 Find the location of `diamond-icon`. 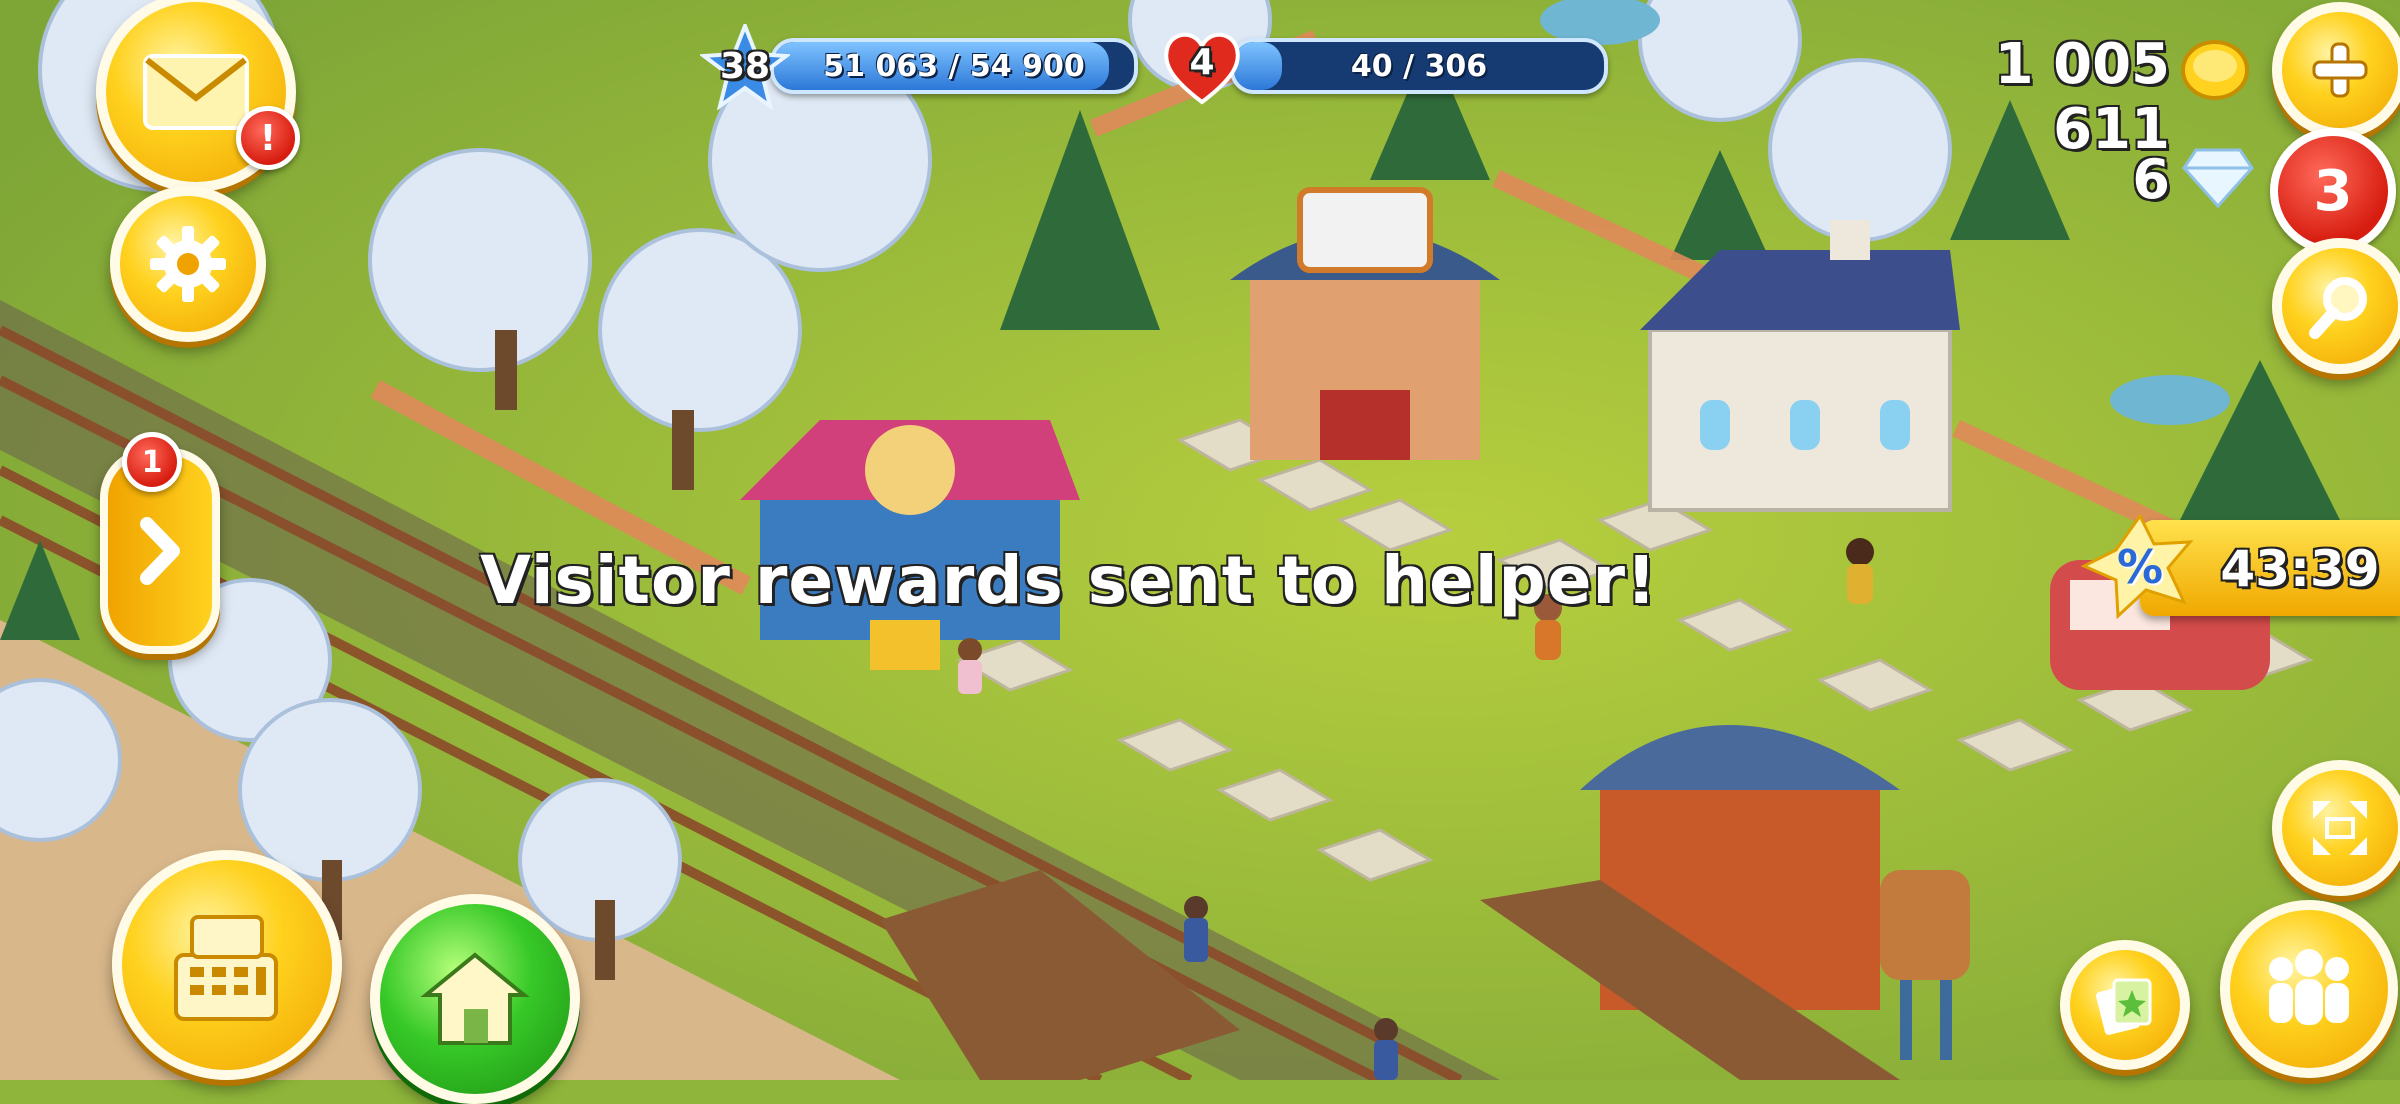

diamond-icon is located at coordinates (2218, 179).